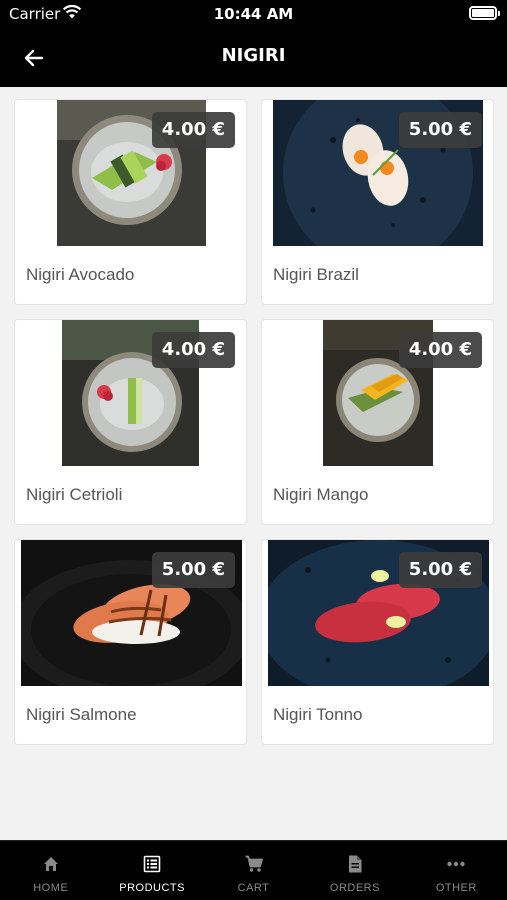 The width and height of the screenshot is (507, 900). Describe the element at coordinates (456, 864) in the screenshot. I see `more-icon` at that location.